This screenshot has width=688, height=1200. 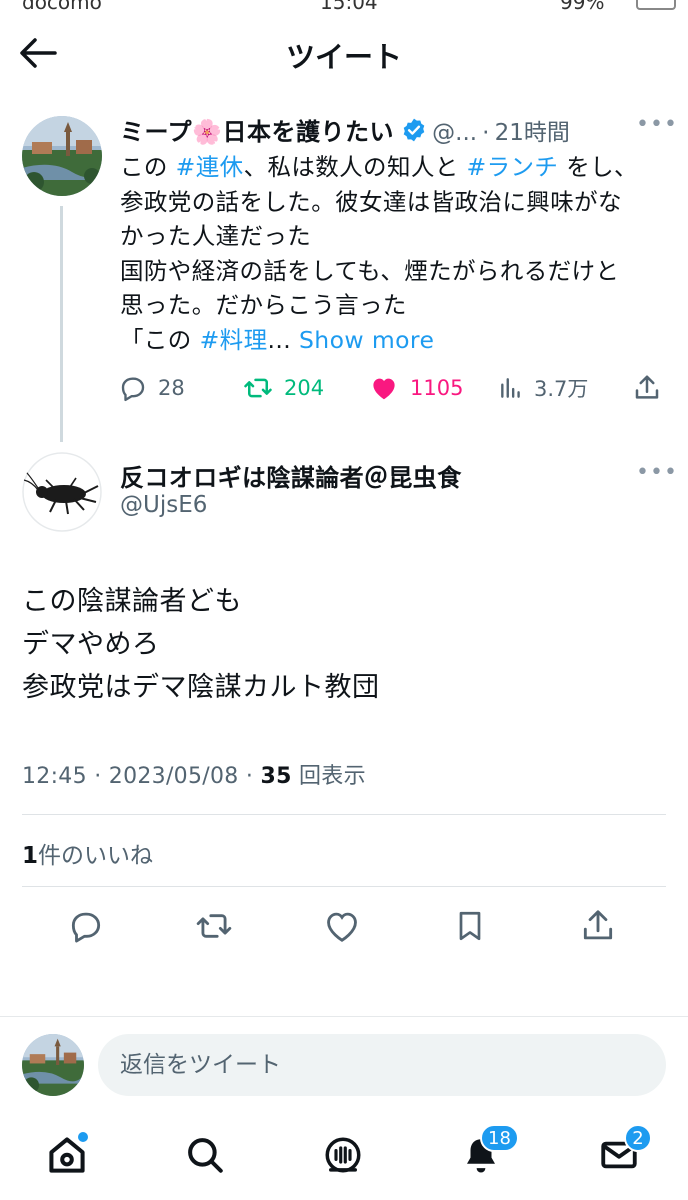 I want to click on text-segment: かった人達だった, so click(x=216, y=236).